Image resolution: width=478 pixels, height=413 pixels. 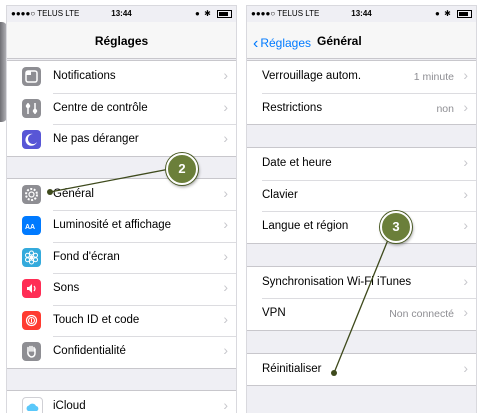 What do you see at coordinates (396, 227) in the screenshot?
I see `annotation-badge-3: 3` at bounding box center [396, 227].